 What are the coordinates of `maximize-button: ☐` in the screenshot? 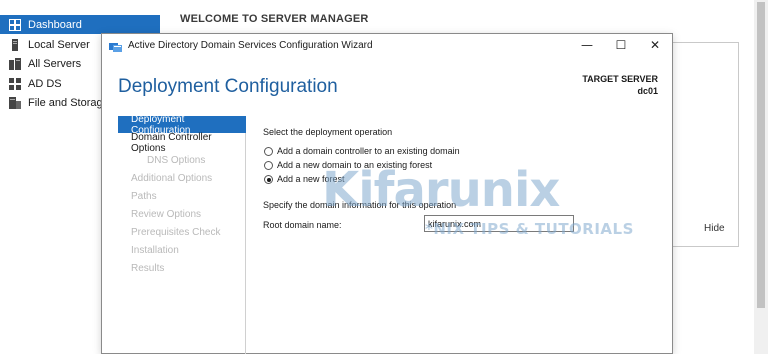 It's located at (621, 45).